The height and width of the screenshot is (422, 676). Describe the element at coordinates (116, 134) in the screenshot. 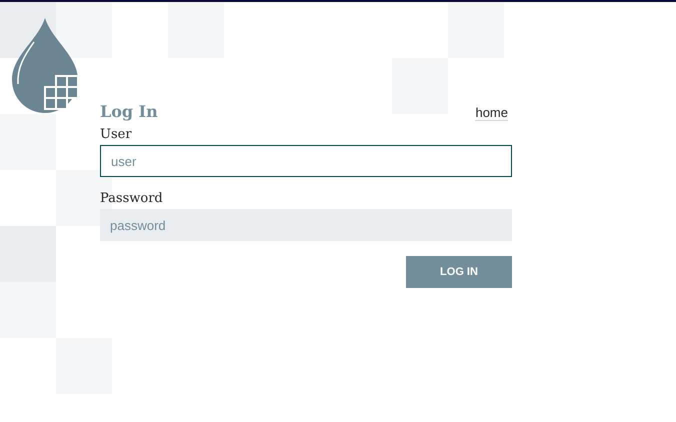

I see `field-label: User` at that location.